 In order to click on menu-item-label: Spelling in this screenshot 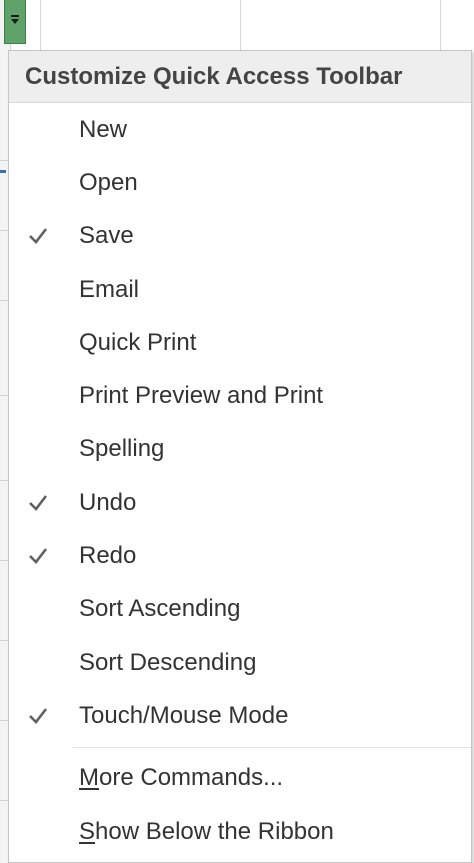, I will do `click(122, 449)`.